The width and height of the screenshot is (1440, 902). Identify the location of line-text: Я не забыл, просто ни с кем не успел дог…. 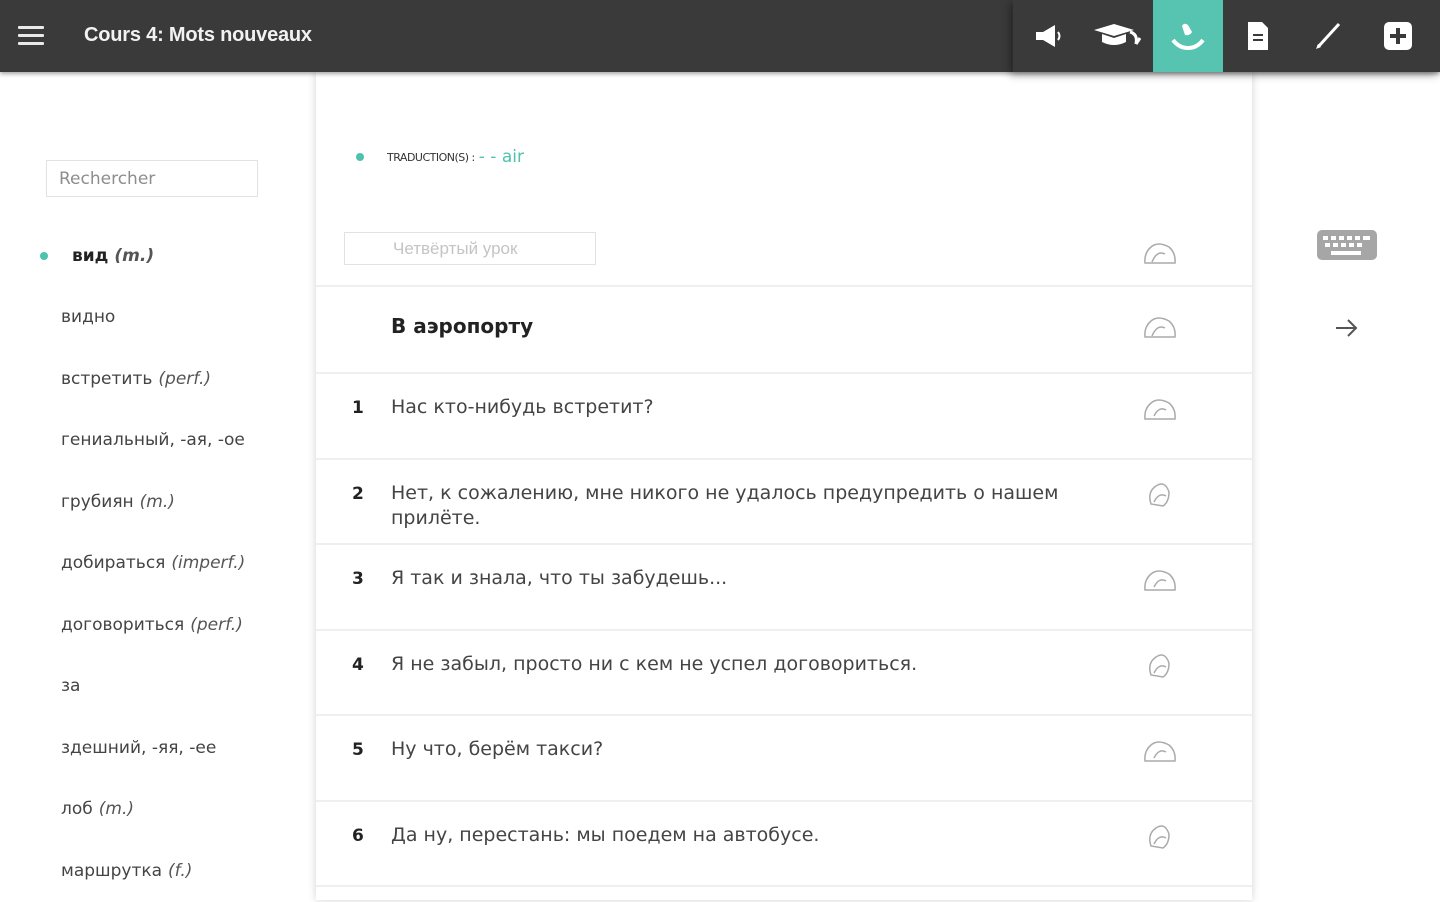
(654, 663).